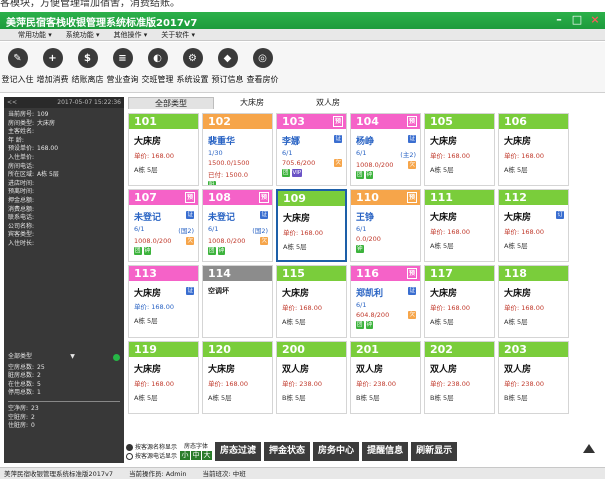 This screenshot has height=490, width=605. I want to click on room-card: 120 大床房 单价: 168.00 A栋 5层, so click(237, 377).